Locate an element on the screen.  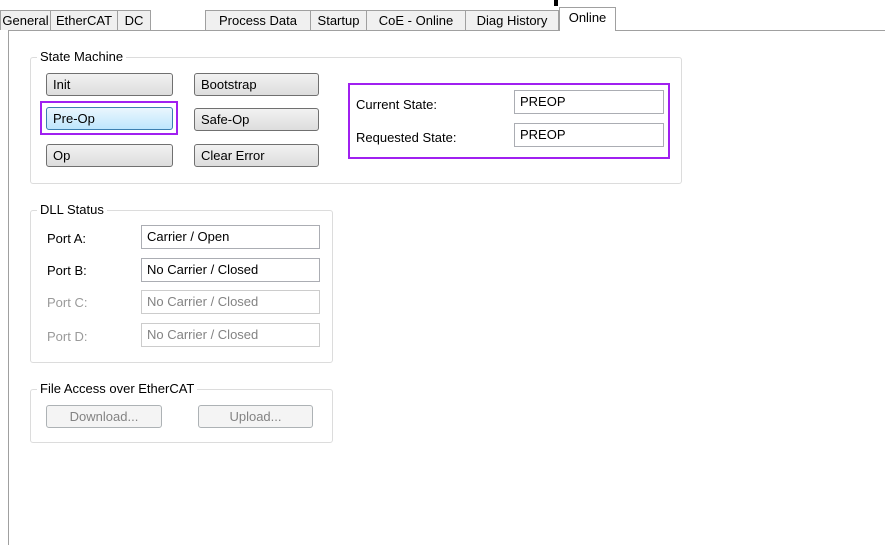
preop-highlight is located at coordinates (109, 118).